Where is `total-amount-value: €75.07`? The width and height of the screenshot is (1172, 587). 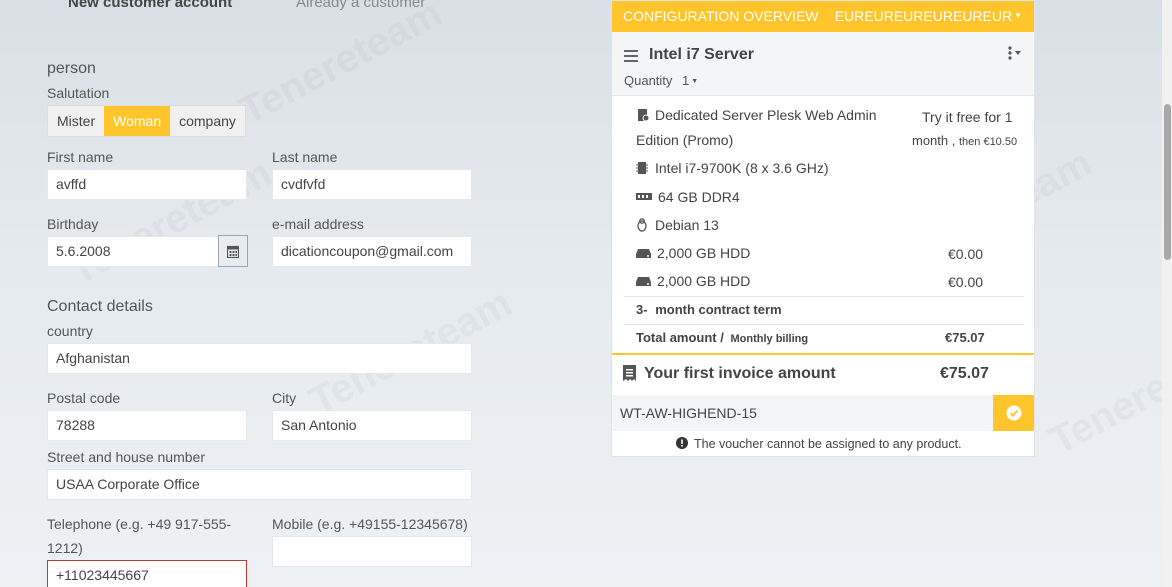 total-amount-value: €75.07 is located at coordinates (965, 337).